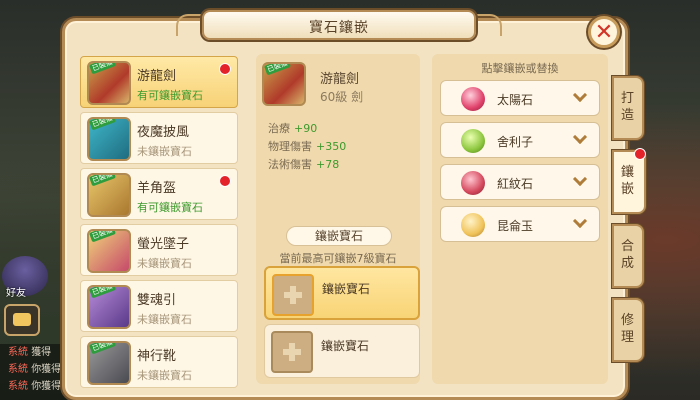 The height and width of the screenshot is (400, 700). Describe the element at coordinates (473, 99) in the screenshot. I see `sun-stone-icon` at that location.